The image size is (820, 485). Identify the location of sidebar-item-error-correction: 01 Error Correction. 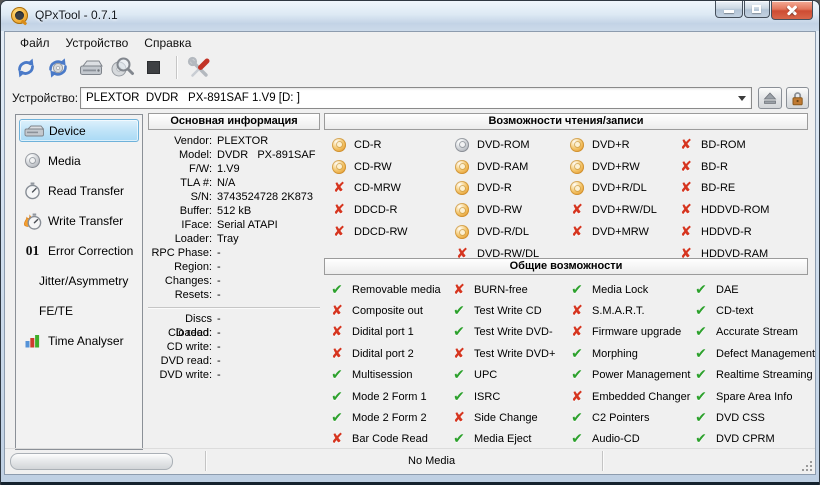
(79, 250).